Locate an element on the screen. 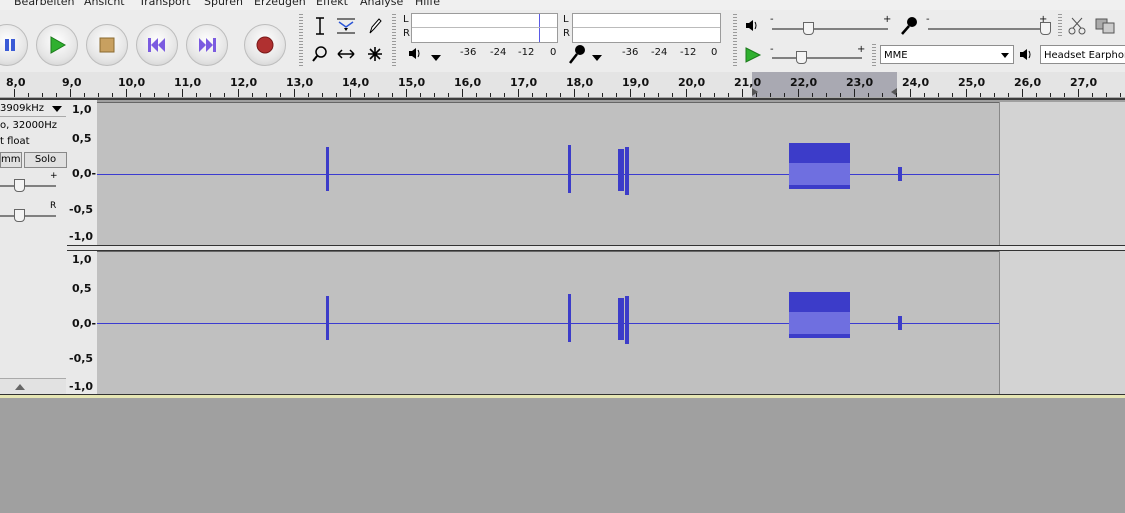 This screenshot has height=513, width=1125. menu-transport: Transport is located at coordinates (165, 4).